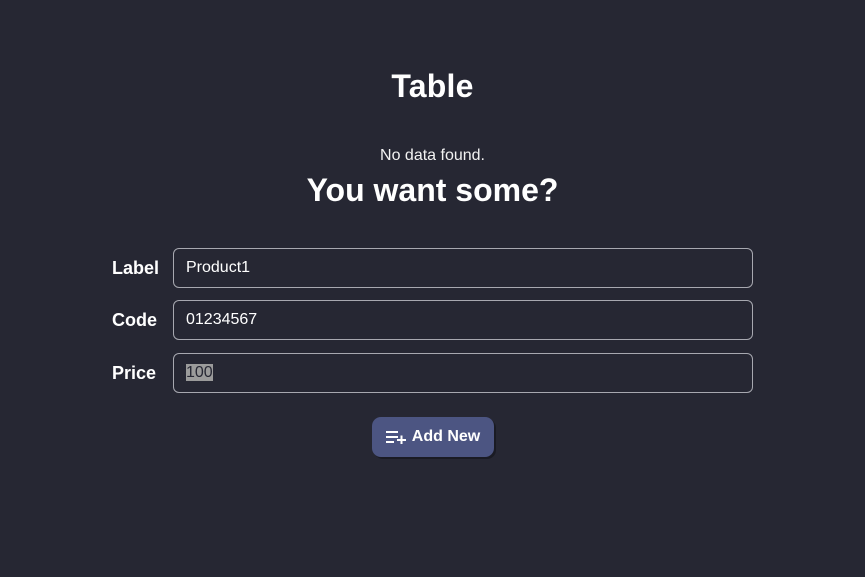 The height and width of the screenshot is (577, 865). I want to click on form-row-label: Label Product1, so click(432, 268).